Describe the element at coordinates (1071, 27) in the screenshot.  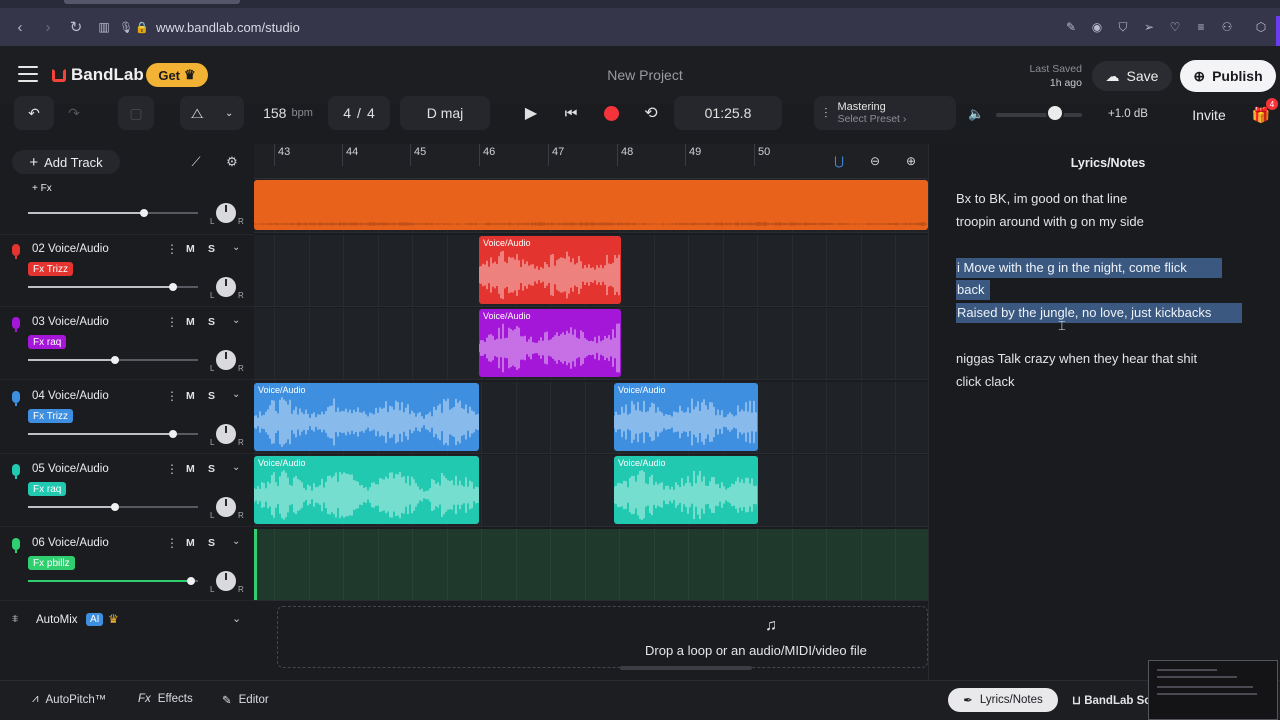
I see `edit-icon: ✎` at that location.